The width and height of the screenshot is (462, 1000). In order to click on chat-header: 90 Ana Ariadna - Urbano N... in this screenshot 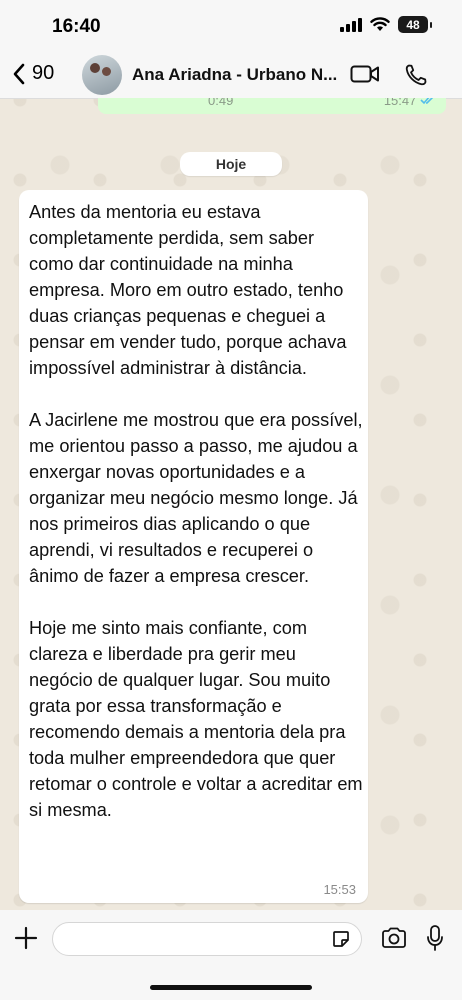, I will do `click(231, 75)`.